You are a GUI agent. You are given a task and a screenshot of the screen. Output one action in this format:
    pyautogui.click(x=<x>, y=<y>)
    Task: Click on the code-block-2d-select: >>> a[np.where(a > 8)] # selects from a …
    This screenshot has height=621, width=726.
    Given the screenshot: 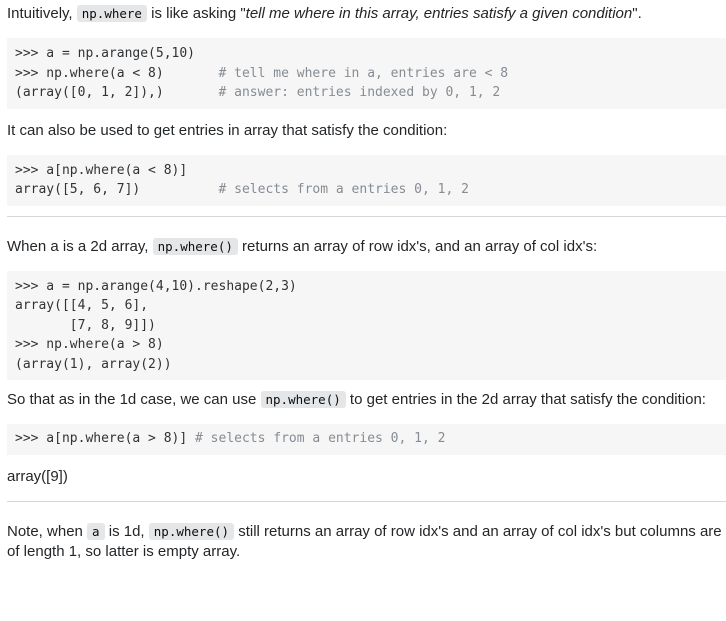 What is the action you would take?
    pyautogui.click(x=366, y=439)
    